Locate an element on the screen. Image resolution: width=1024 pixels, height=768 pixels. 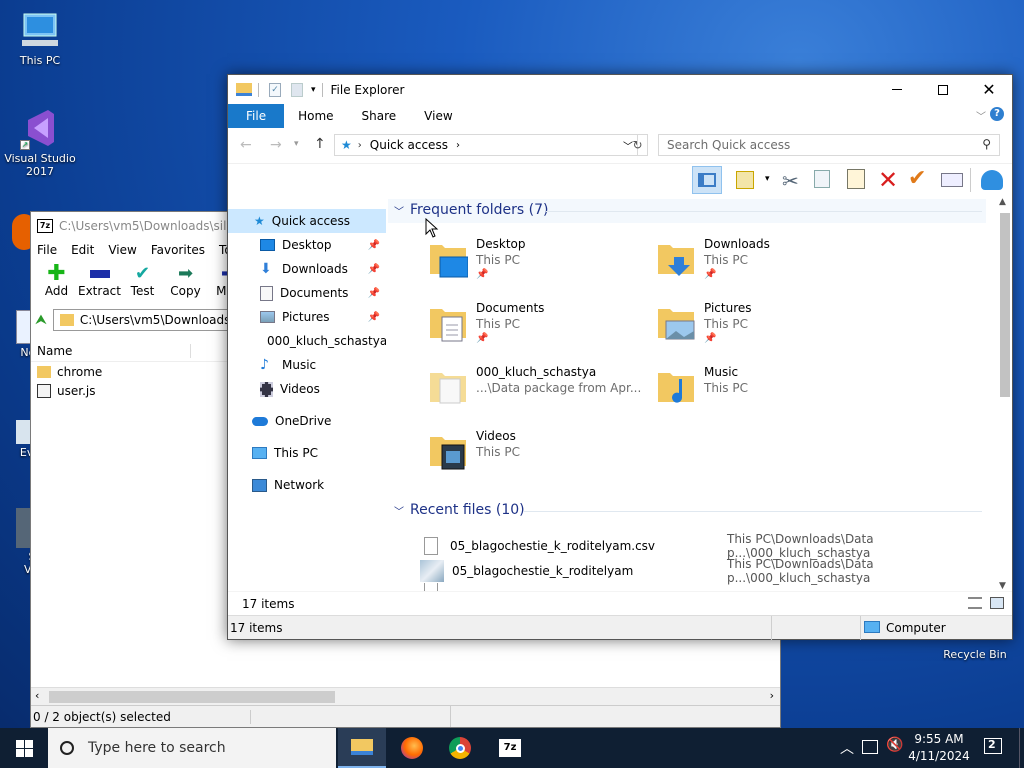
desktop-icon-this-pc: This PC is located at coordinates (40, 38).